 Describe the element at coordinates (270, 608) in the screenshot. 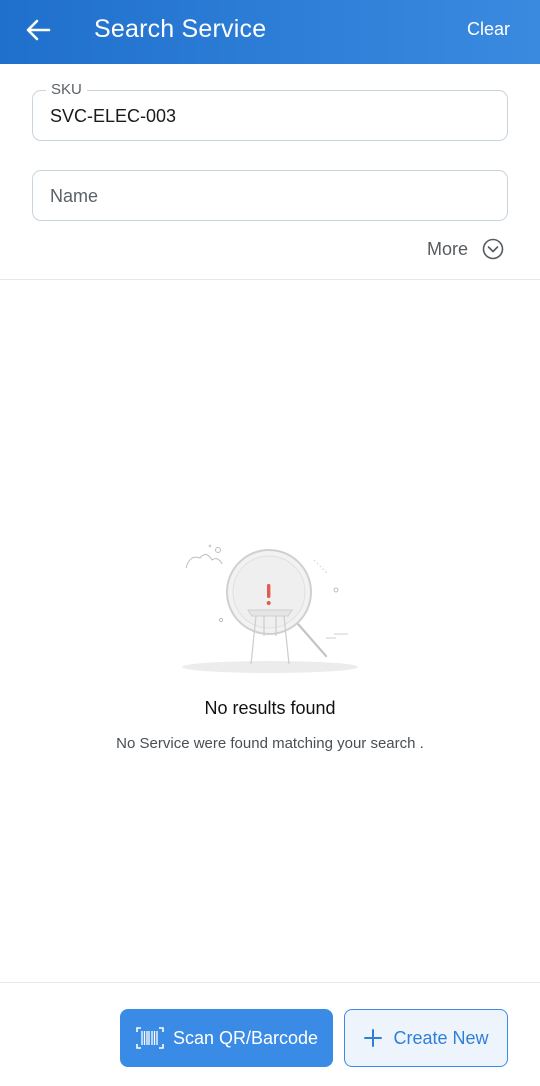

I see `no-results-illustration-icon` at that location.